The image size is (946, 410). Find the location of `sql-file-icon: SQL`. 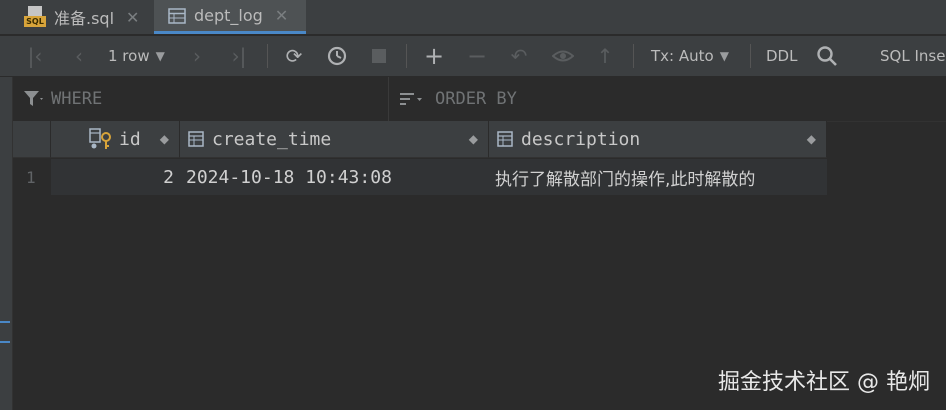

sql-file-icon: SQL is located at coordinates (35, 17).